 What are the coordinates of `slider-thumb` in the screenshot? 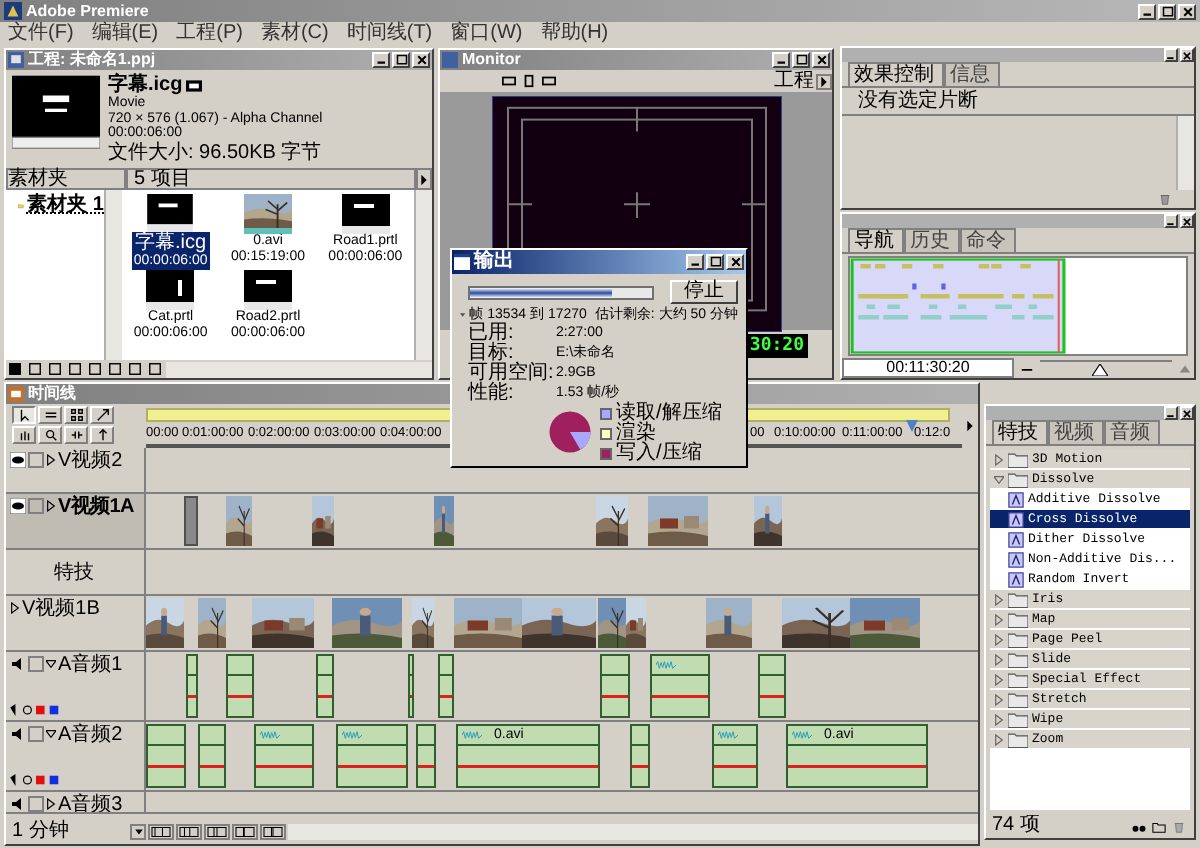 It's located at (1099, 369).